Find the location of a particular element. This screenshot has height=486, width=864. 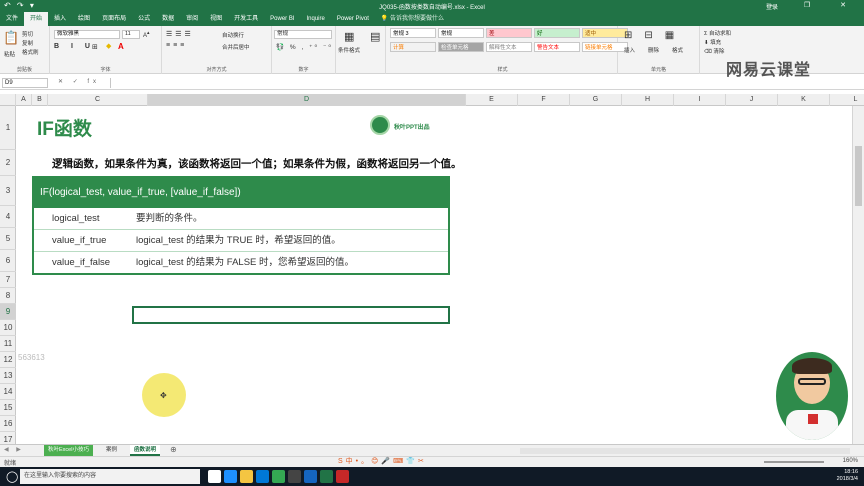

cell-style-1: 常规 is located at coordinates (461, 33).